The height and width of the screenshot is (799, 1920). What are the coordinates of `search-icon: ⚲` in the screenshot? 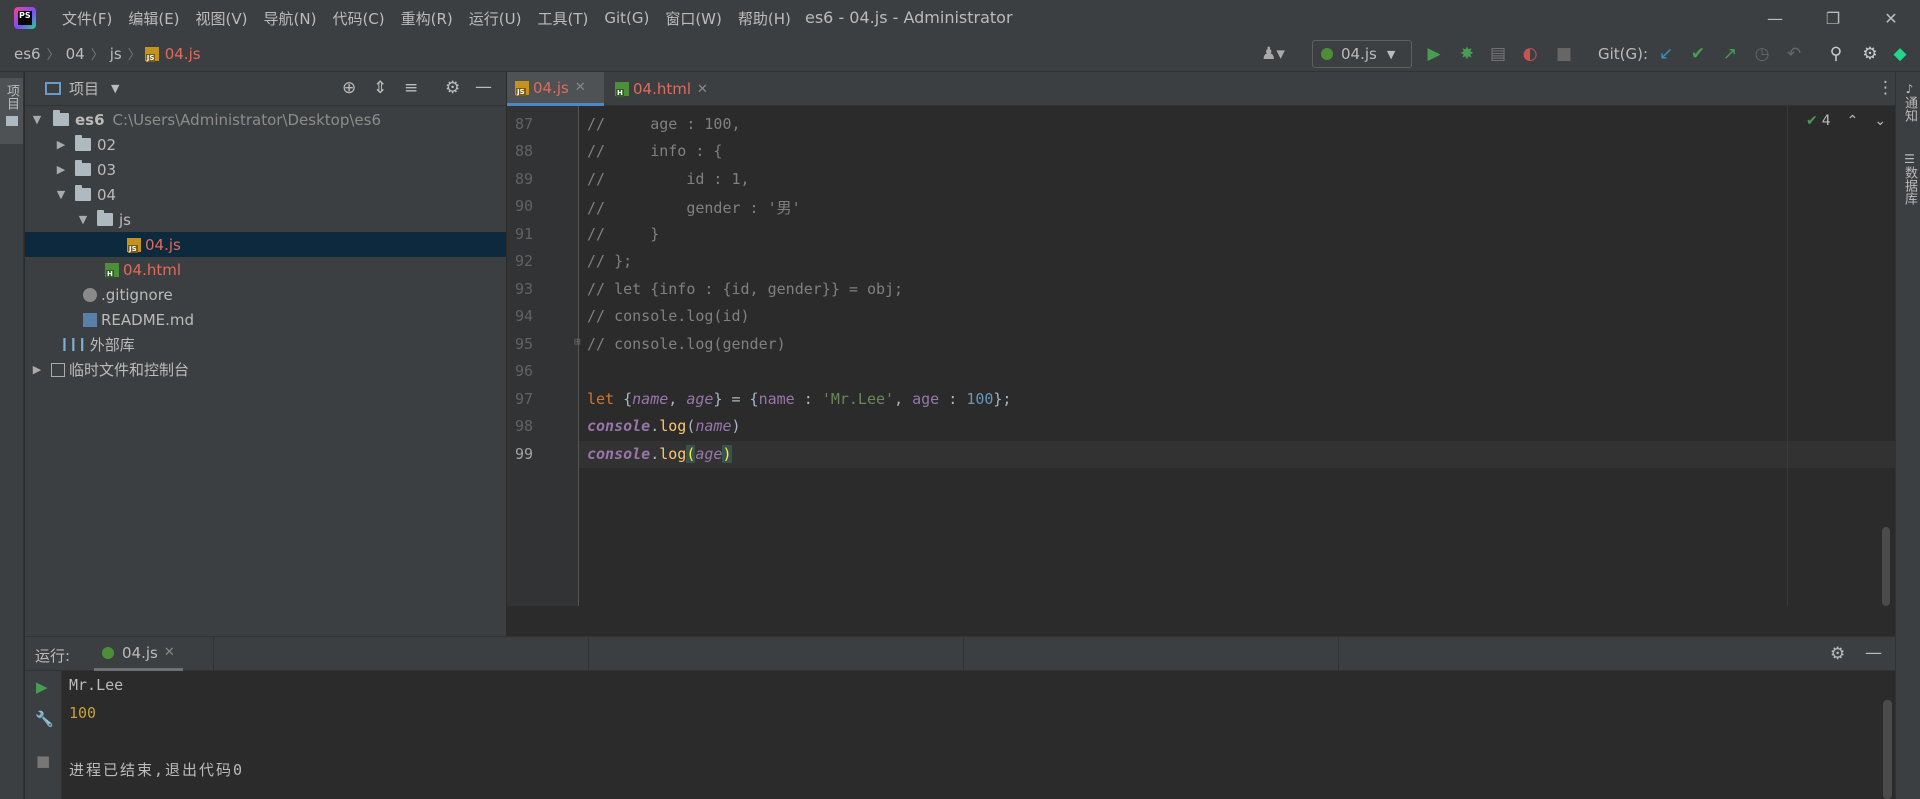 It's located at (1836, 54).